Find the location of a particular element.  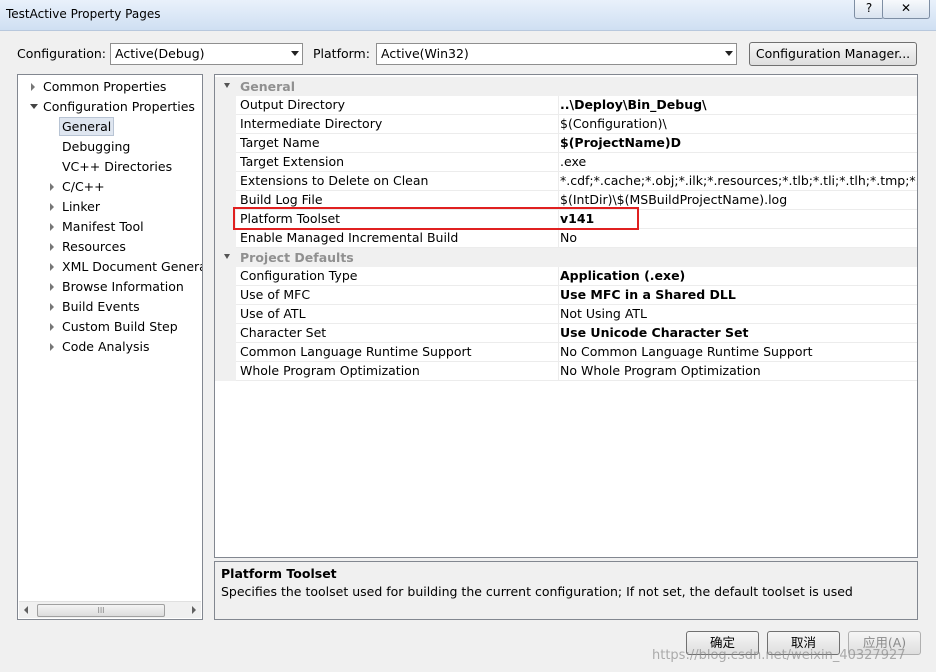

configuration-dropdown: Active(Debug) is located at coordinates (206, 54).